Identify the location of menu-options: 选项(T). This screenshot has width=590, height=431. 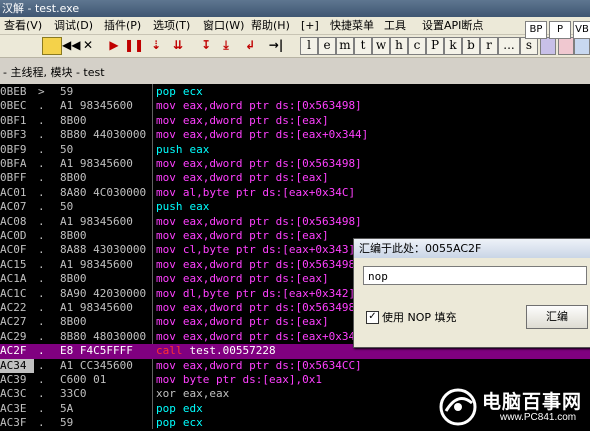
(171, 25).